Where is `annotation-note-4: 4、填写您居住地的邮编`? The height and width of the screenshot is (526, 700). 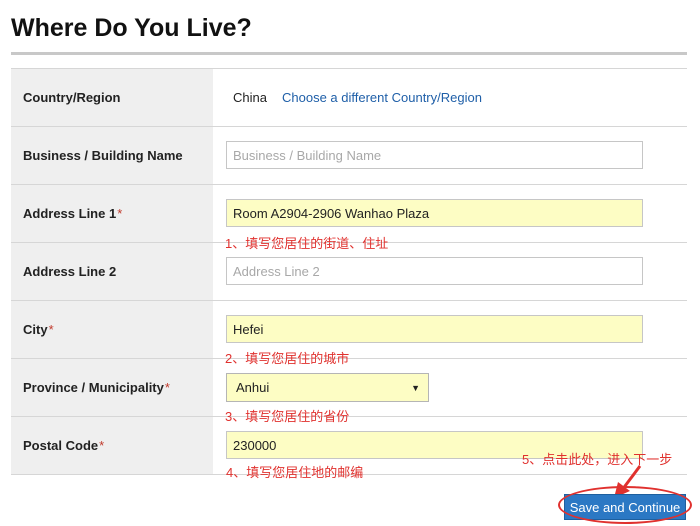 annotation-note-4: 4、填写您居住地的邮编 is located at coordinates (295, 472).